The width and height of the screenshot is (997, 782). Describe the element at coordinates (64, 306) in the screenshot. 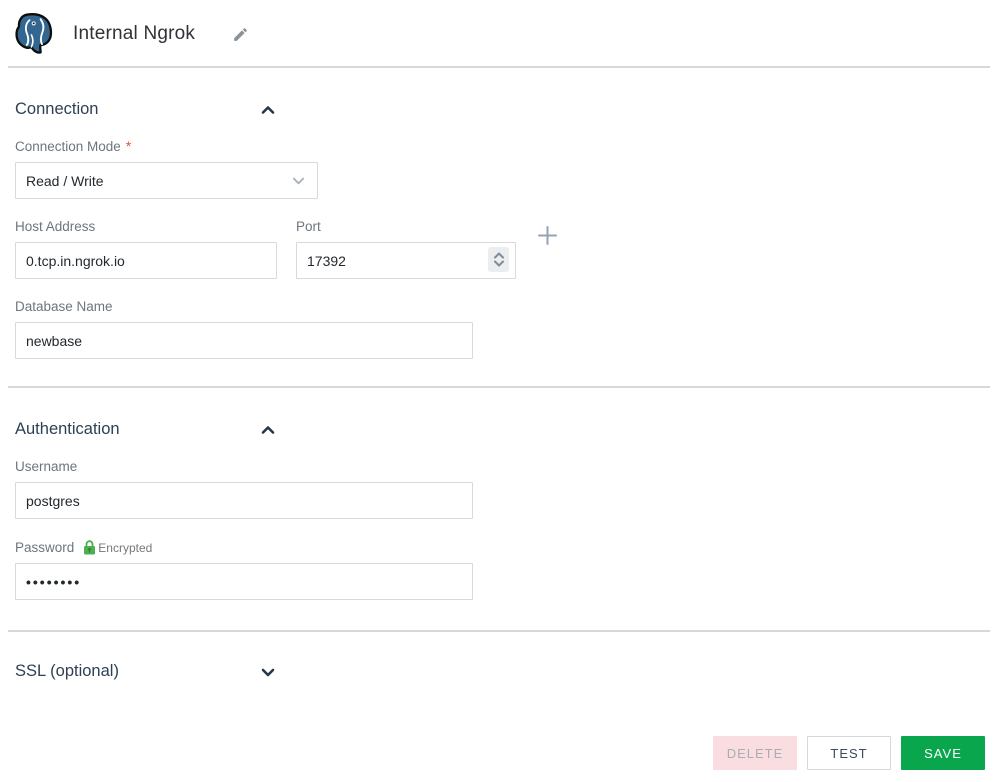

I see `database-name-label: Database Name` at that location.